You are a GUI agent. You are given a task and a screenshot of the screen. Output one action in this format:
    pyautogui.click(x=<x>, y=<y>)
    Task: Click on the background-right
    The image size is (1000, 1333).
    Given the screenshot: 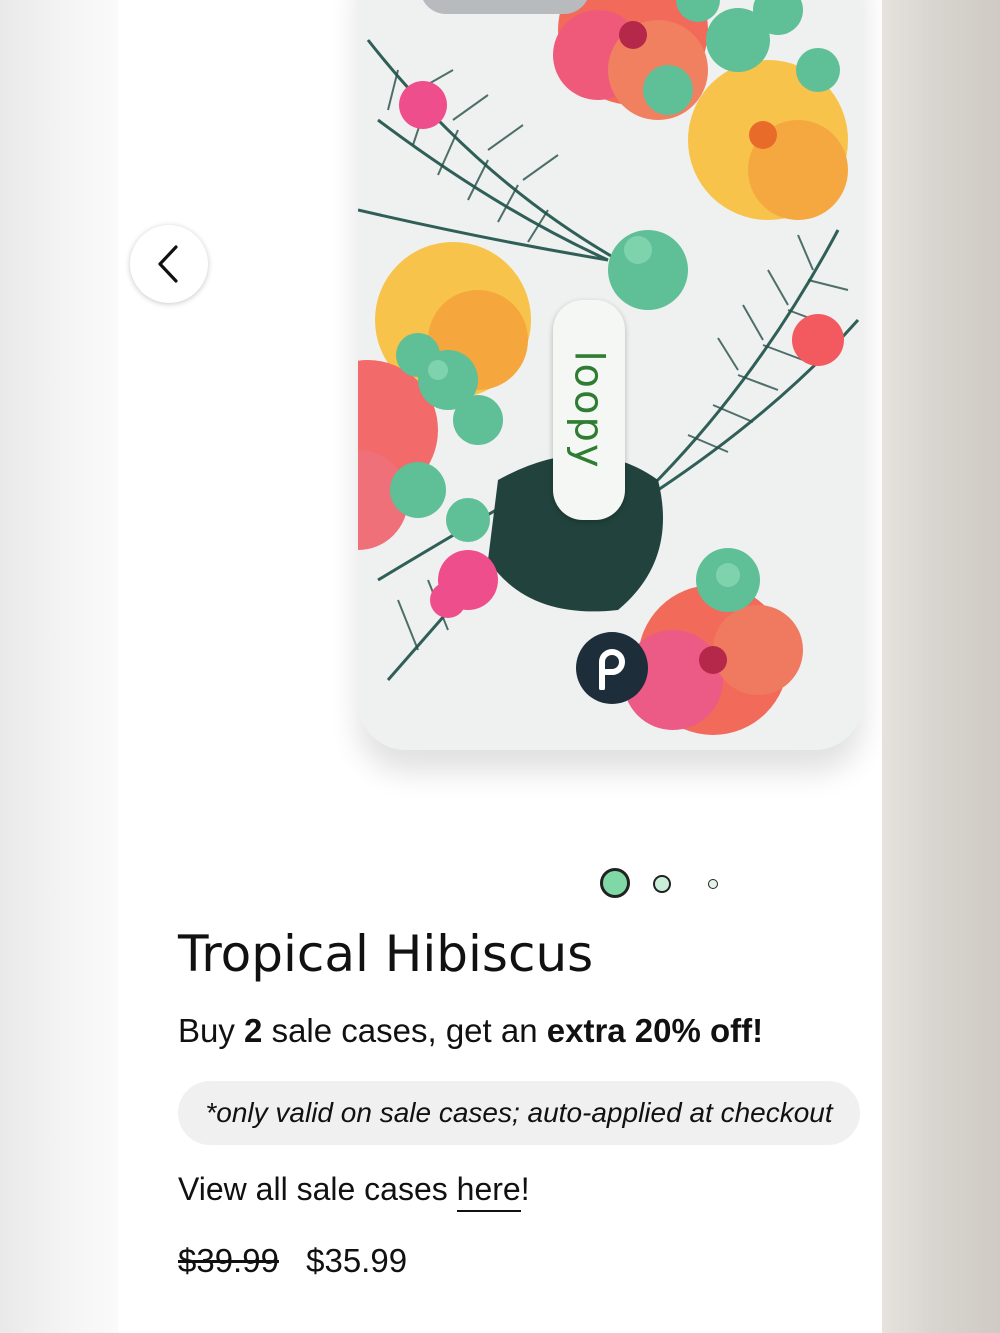 What is the action you would take?
    pyautogui.click(x=941, y=666)
    